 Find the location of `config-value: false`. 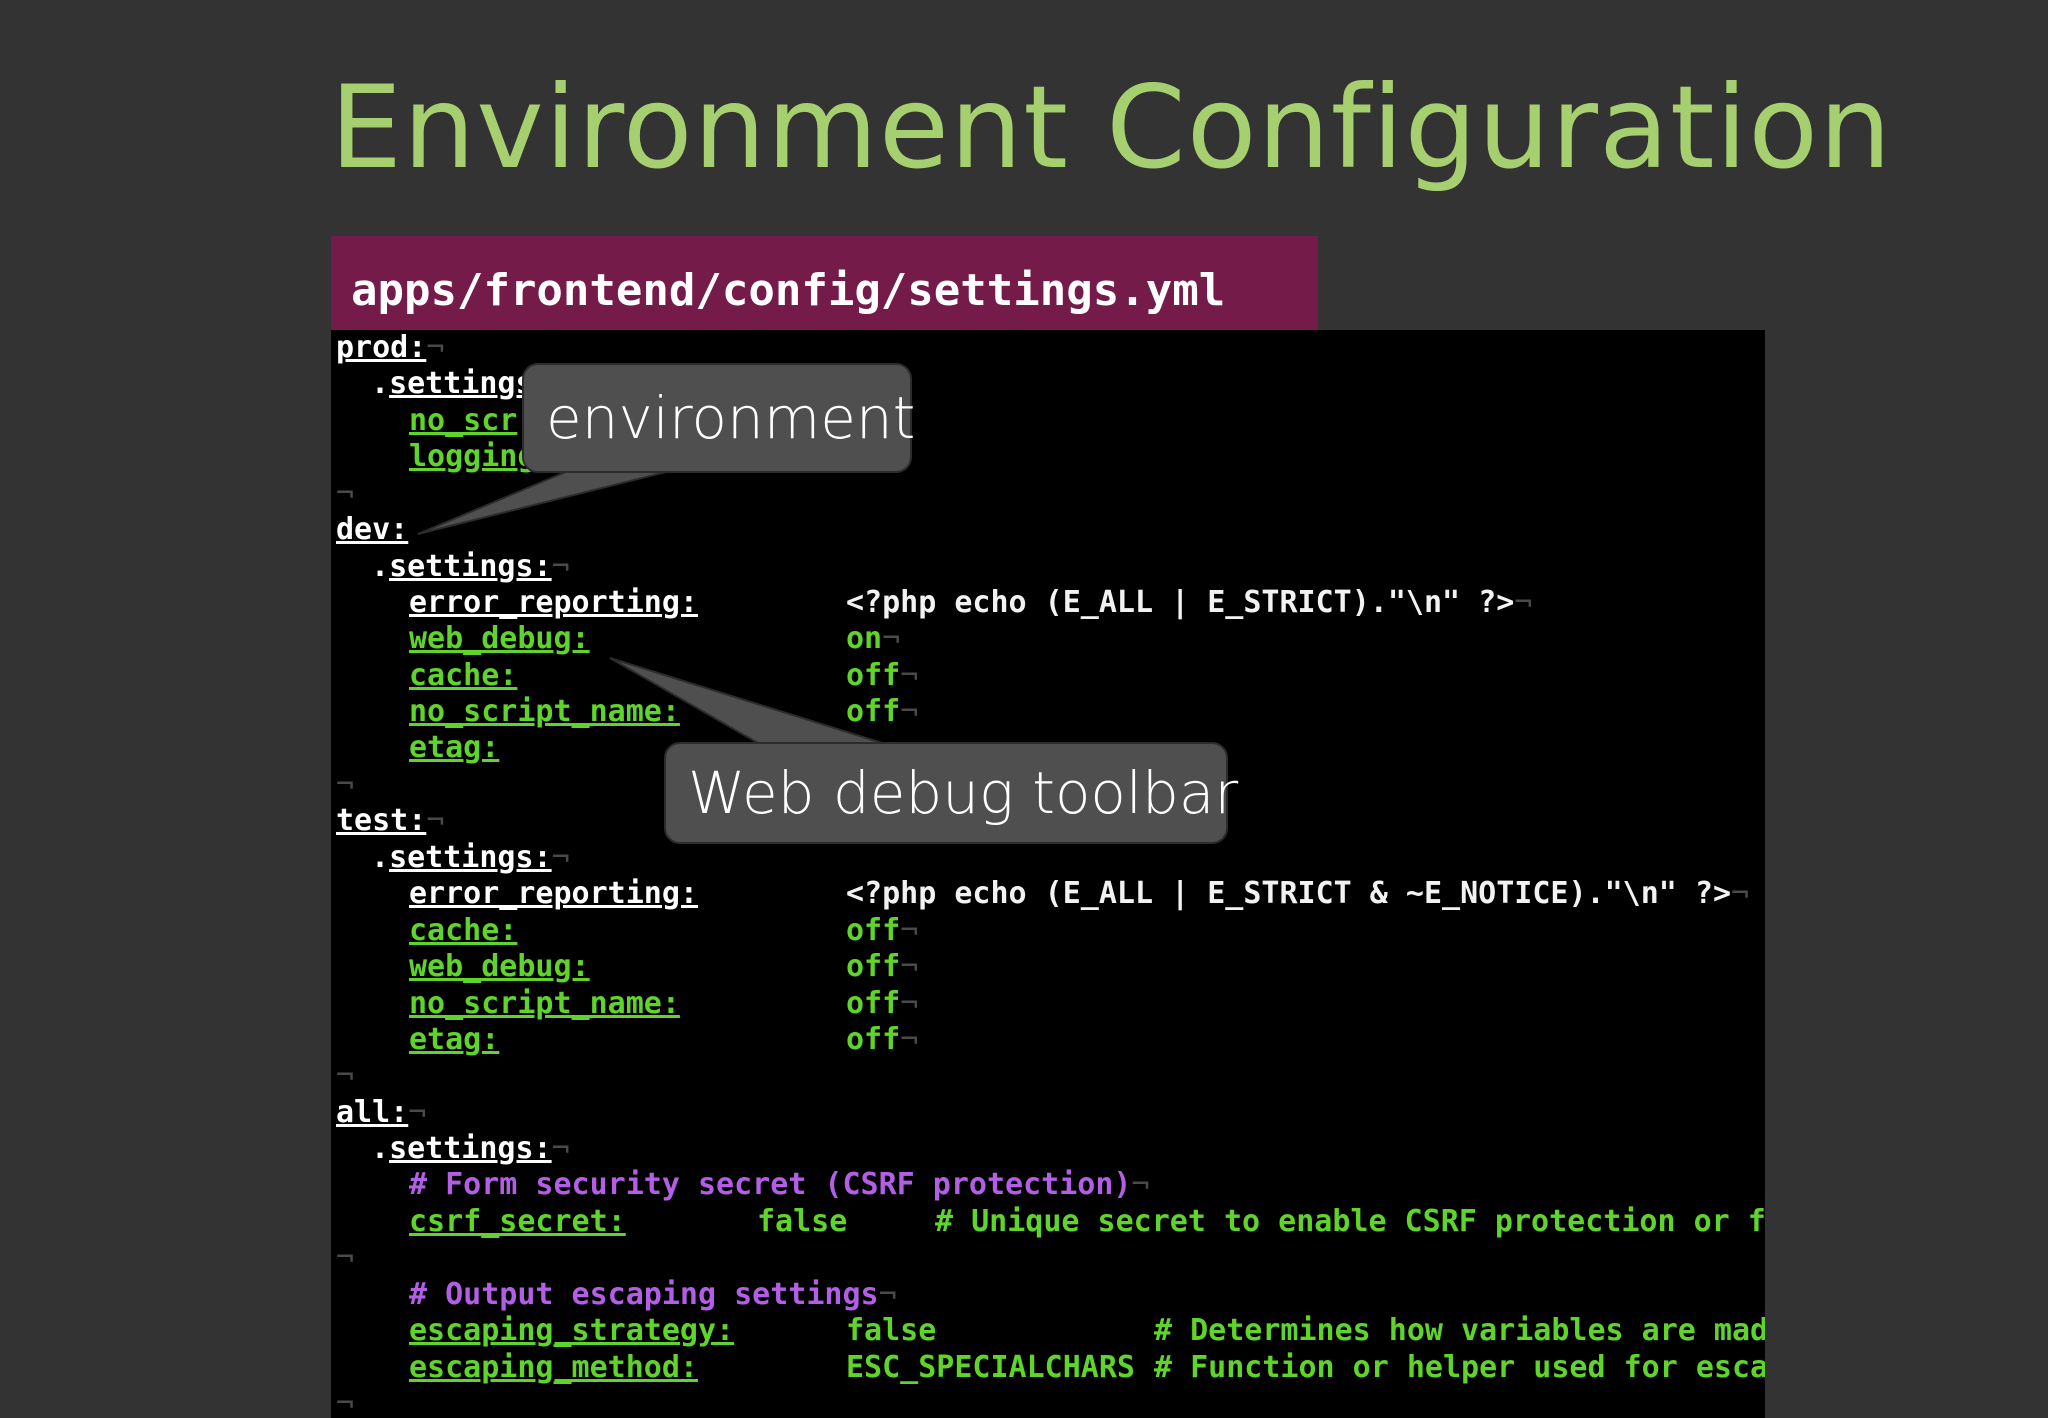

config-value: false is located at coordinates (802, 1221).